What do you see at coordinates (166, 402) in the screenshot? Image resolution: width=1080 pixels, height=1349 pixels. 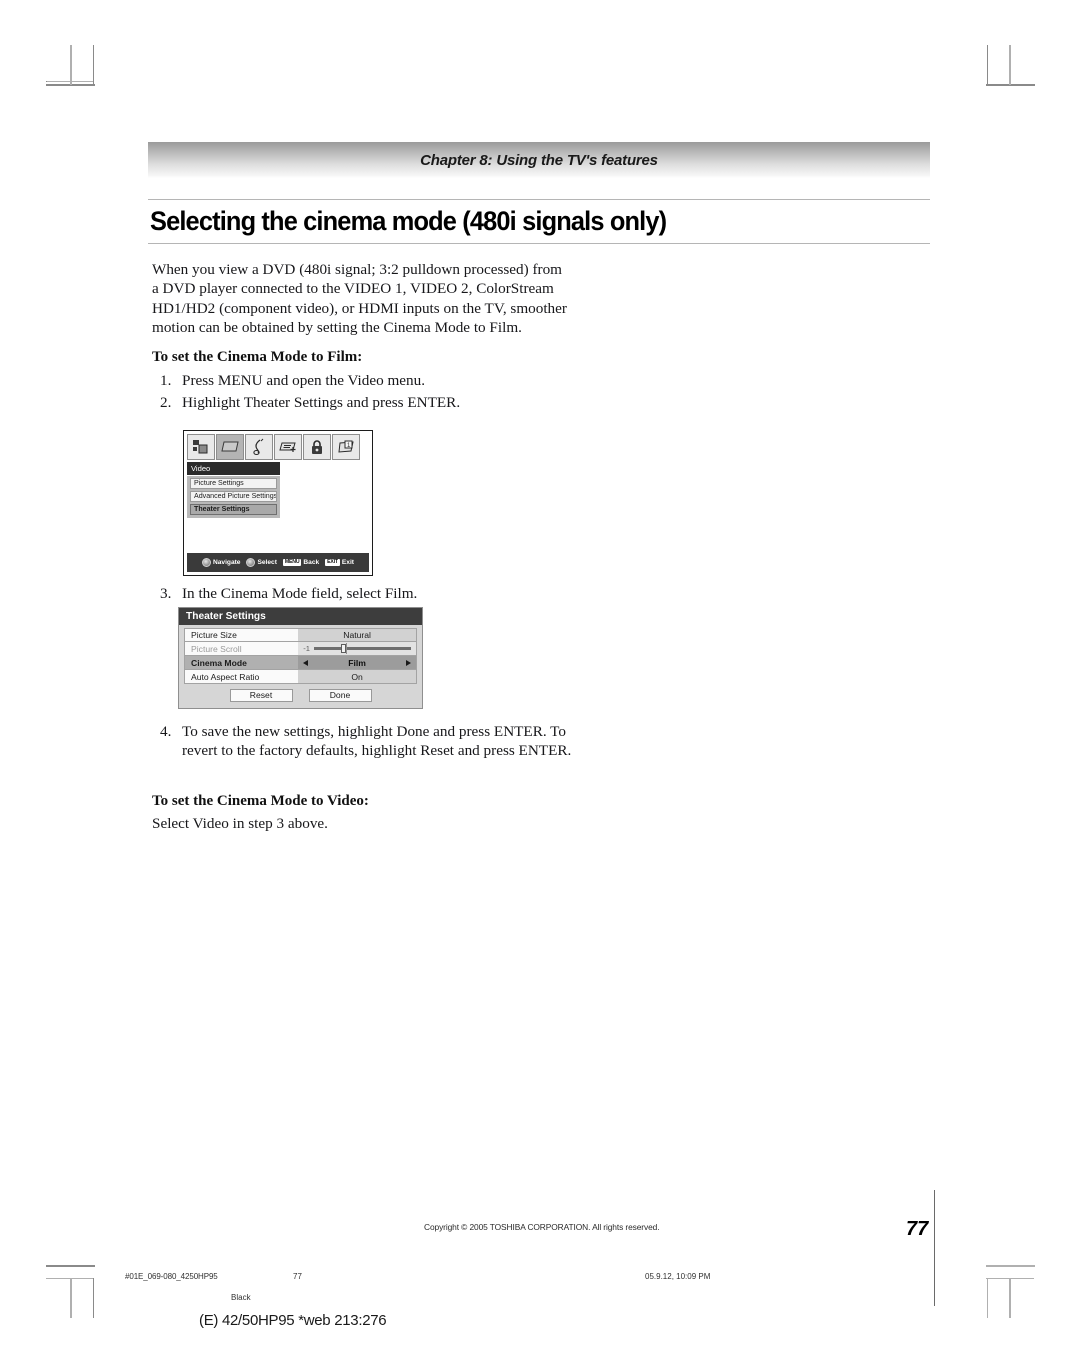 I see `step-number: 2.` at bounding box center [166, 402].